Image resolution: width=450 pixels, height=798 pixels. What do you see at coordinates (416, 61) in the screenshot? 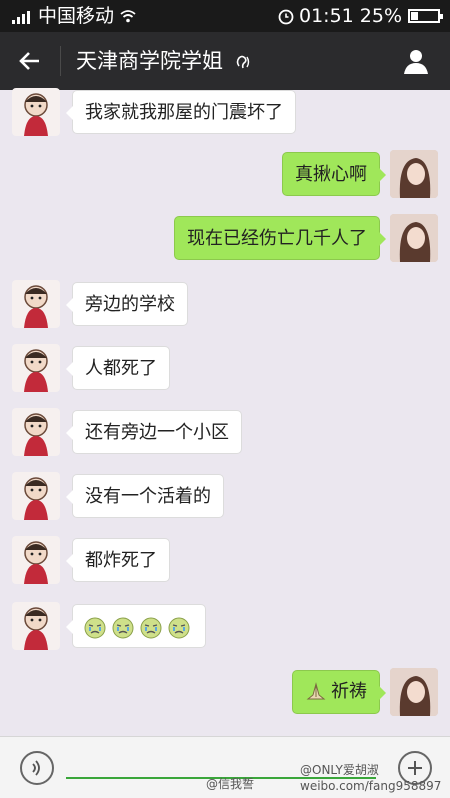
I see `person-icon` at bounding box center [416, 61].